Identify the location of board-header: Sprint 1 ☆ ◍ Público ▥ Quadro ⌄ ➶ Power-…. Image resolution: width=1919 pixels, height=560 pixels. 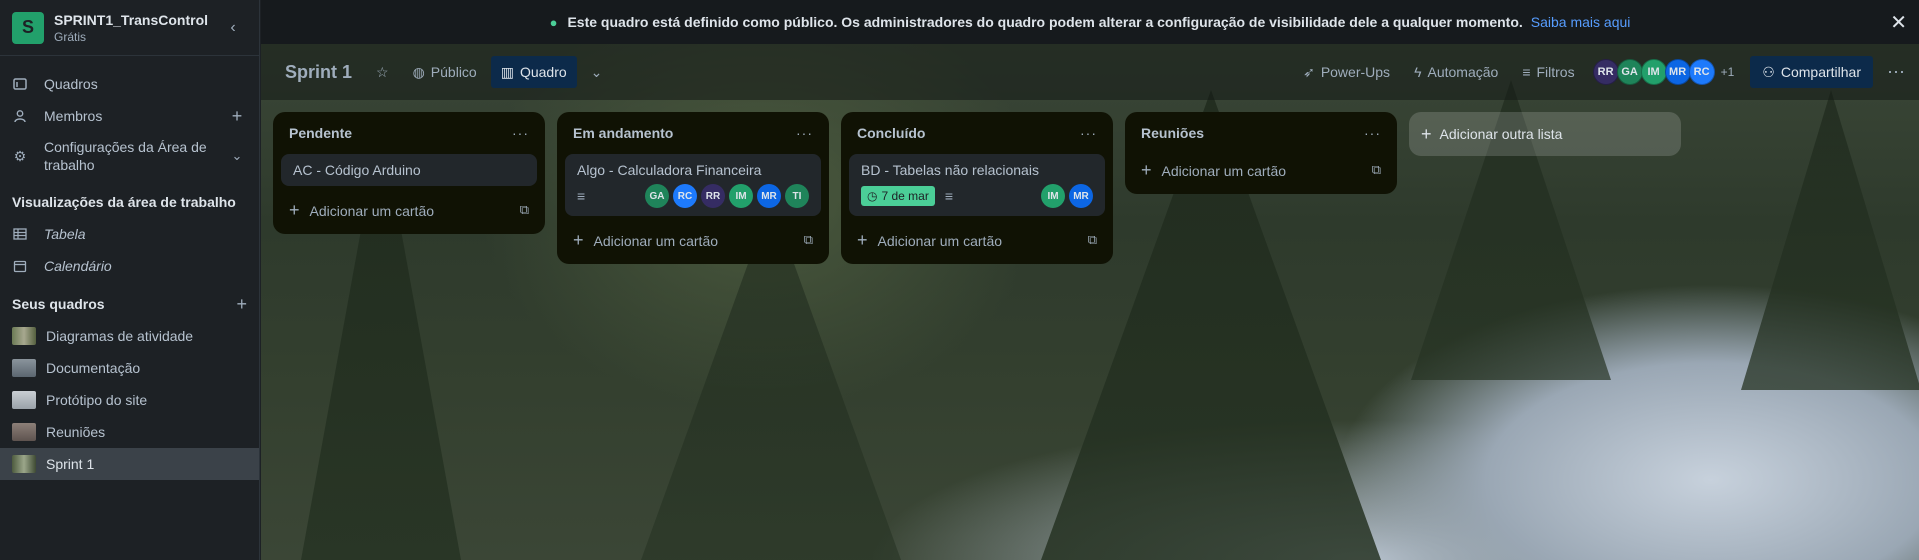
(1090, 72).